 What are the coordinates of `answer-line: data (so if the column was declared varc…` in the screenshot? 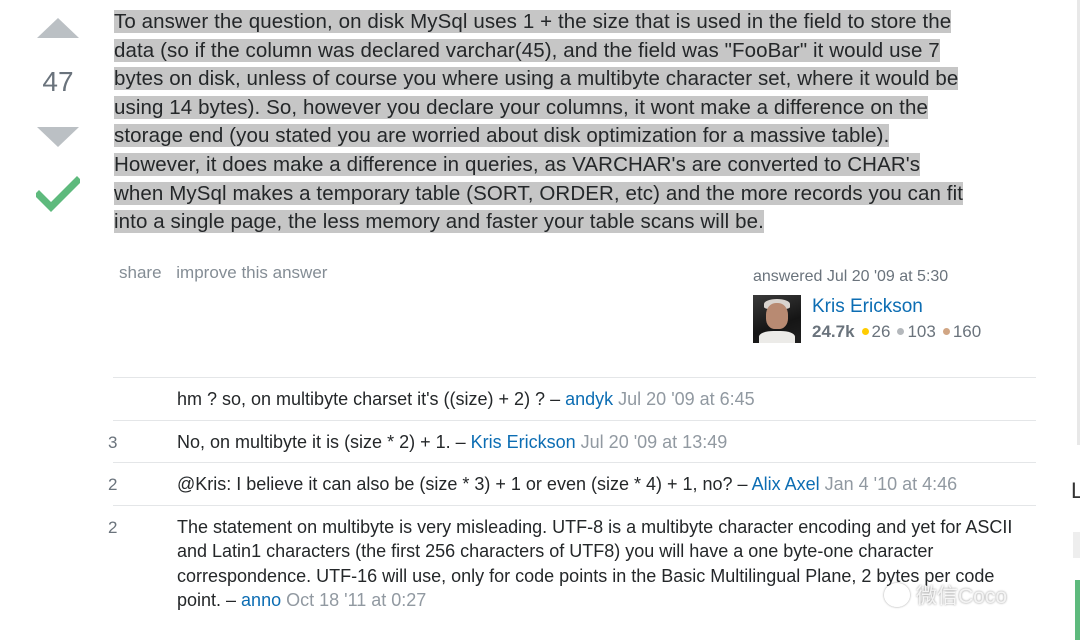 It's located at (527, 50).